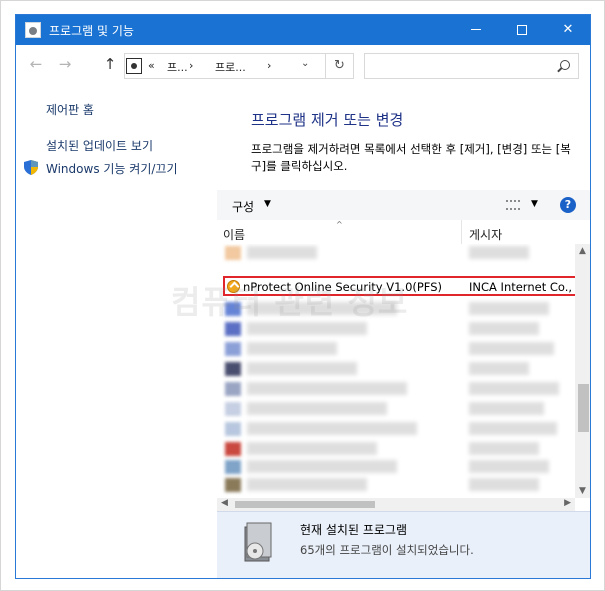 The height and width of the screenshot is (591, 605). I want to click on vertical-scrollbar: ▲ ▼, so click(582, 371).